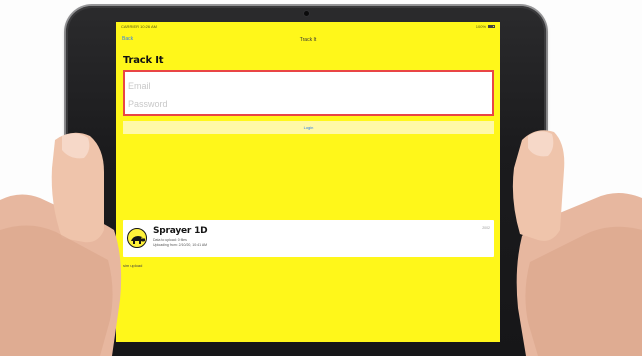 This screenshot has width=642, height=356. I want to click on device-name: Sprayer 1D, so click(180, 231).